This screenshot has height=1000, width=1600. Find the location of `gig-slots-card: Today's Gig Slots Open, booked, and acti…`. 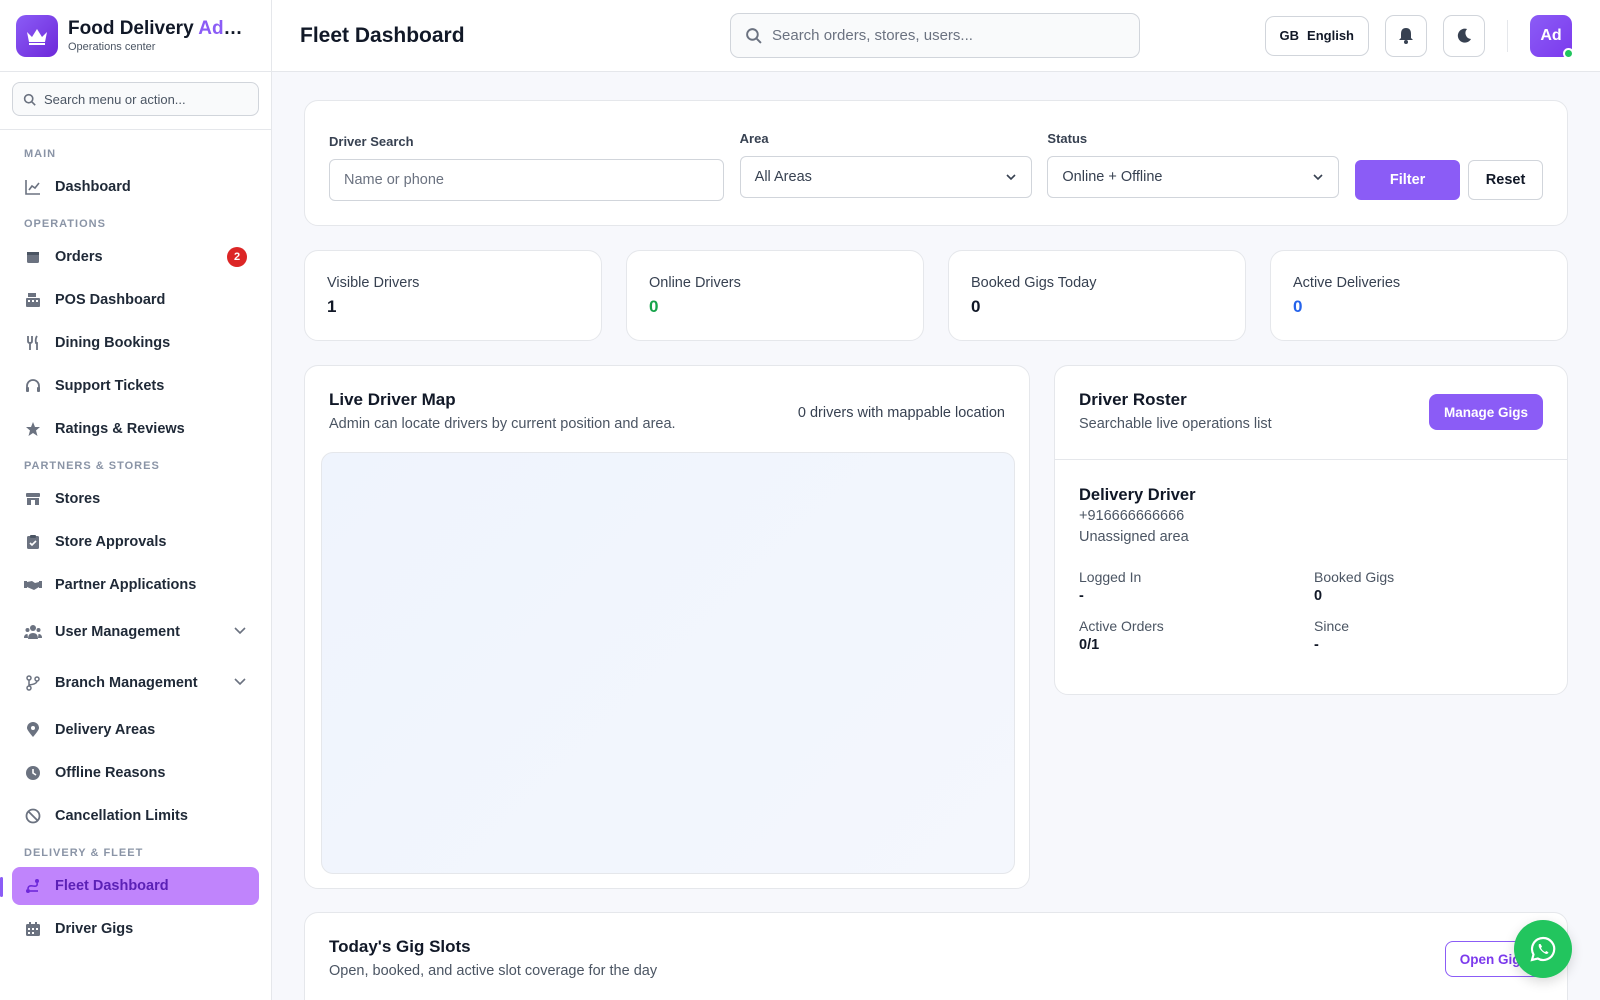

gig-slots-card: Today's Gig Slots Open, booked, and acti… is located at coordinates (936, 956).